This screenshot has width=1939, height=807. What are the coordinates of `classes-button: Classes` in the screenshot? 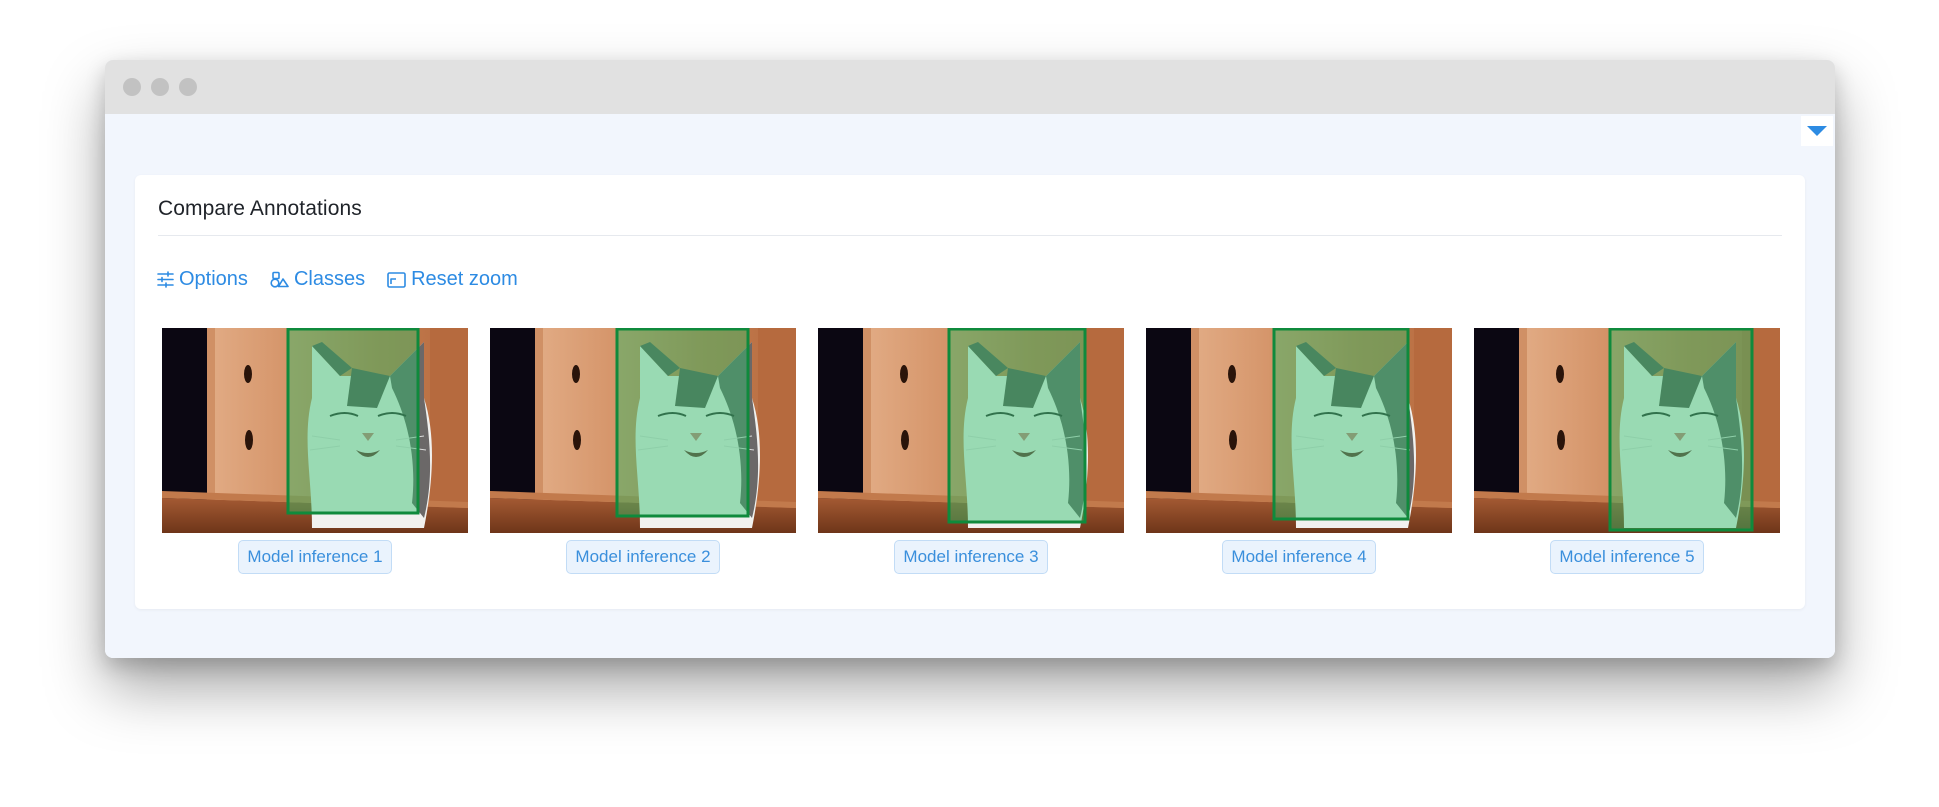 It's located at (317, 279).